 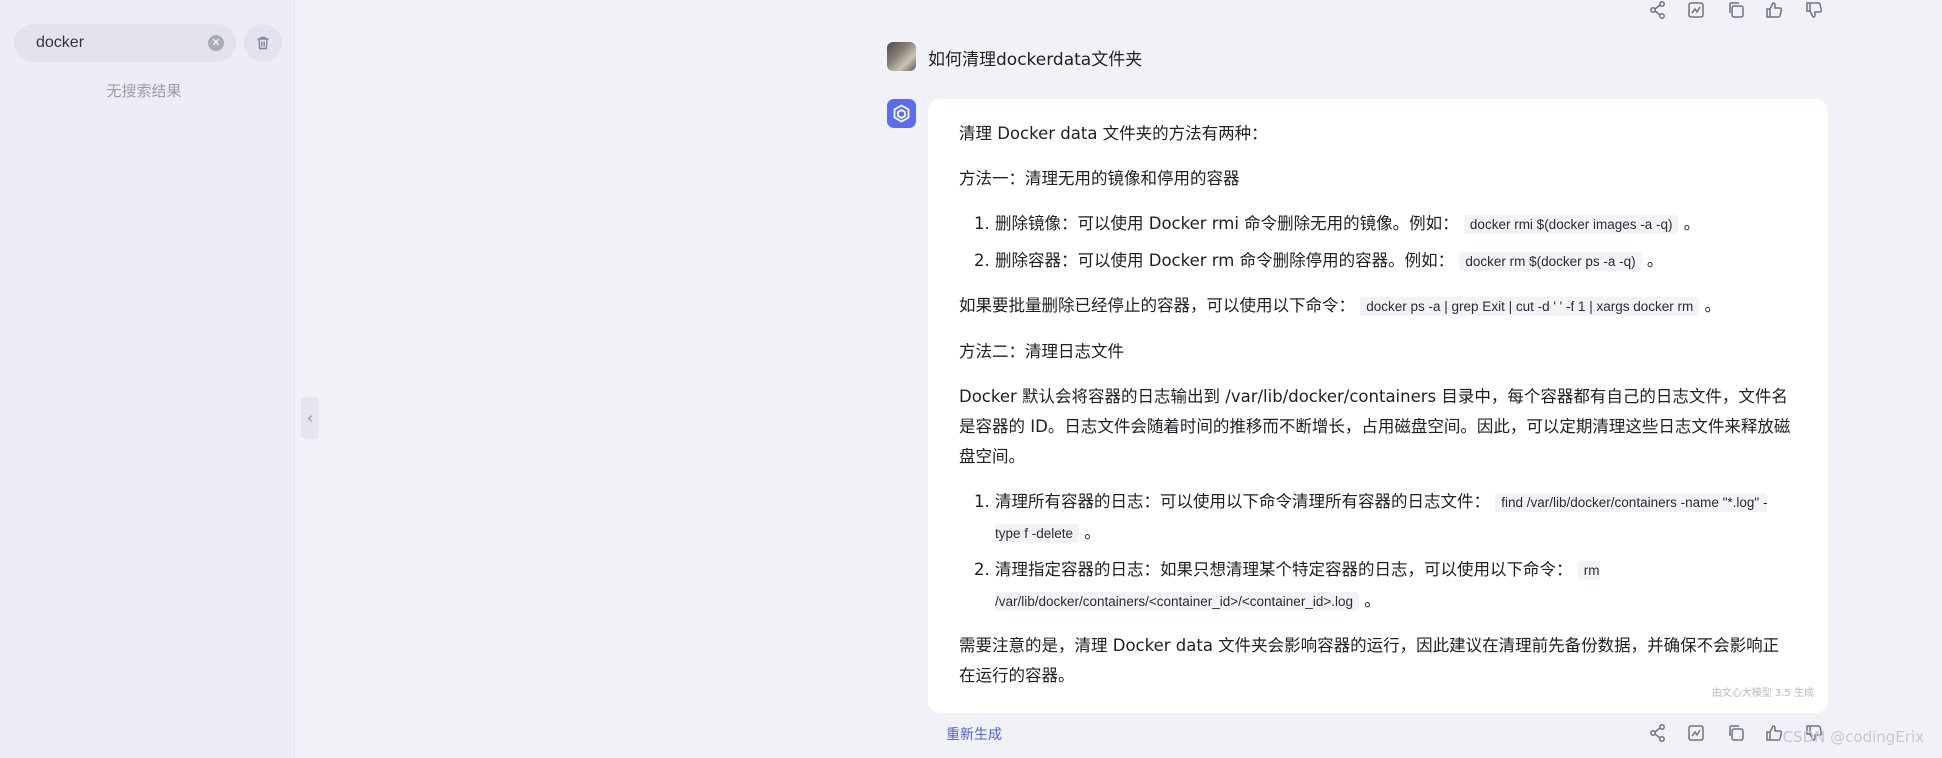 I want to click on method1-title: 方法一：清理无用的镜像和停用的容器, so click(x=1099, y=178).